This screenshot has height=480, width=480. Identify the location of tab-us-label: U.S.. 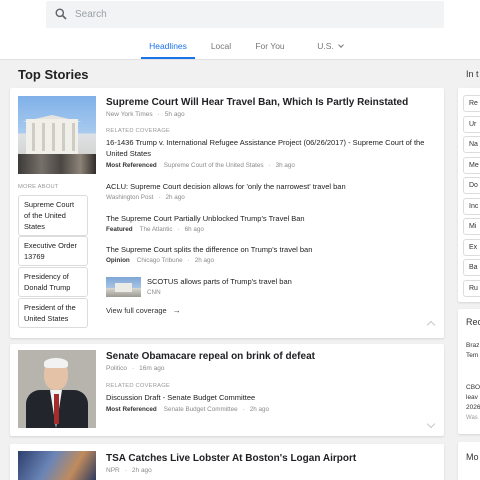
(325, 46).